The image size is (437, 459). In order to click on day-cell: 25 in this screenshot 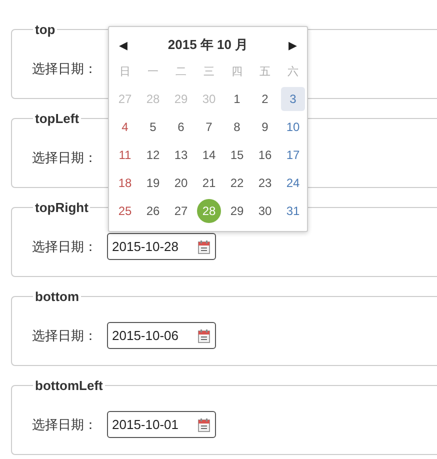, I will do `click(125, 211)`.